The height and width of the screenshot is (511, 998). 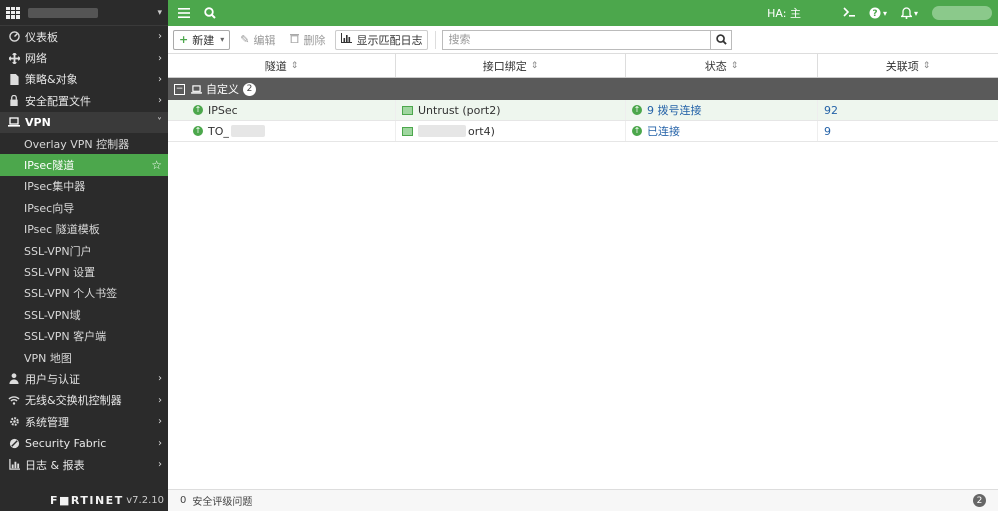 What do you see at coordinates (84, 186) in the screenshot?
I see `sidebar-subitem-ipsec-concentrator: IPsec集中器` at bounding box center [84, 186].